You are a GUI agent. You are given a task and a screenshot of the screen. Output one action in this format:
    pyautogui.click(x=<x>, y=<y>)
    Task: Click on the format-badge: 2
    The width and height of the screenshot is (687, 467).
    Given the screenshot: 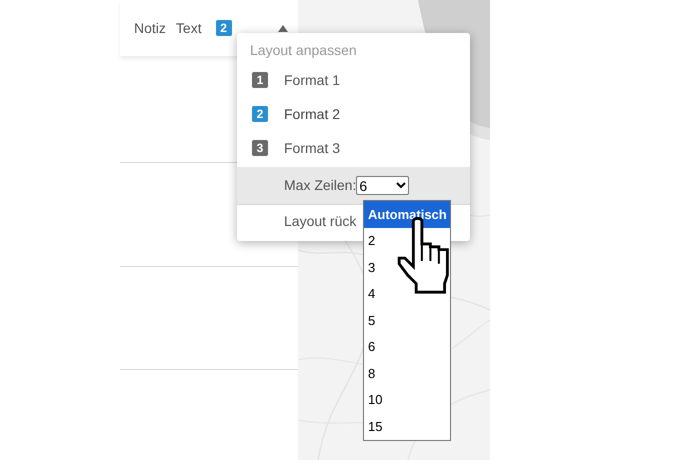 What is the action you would take?
    pyautogui.click(x=260, y=114)
    